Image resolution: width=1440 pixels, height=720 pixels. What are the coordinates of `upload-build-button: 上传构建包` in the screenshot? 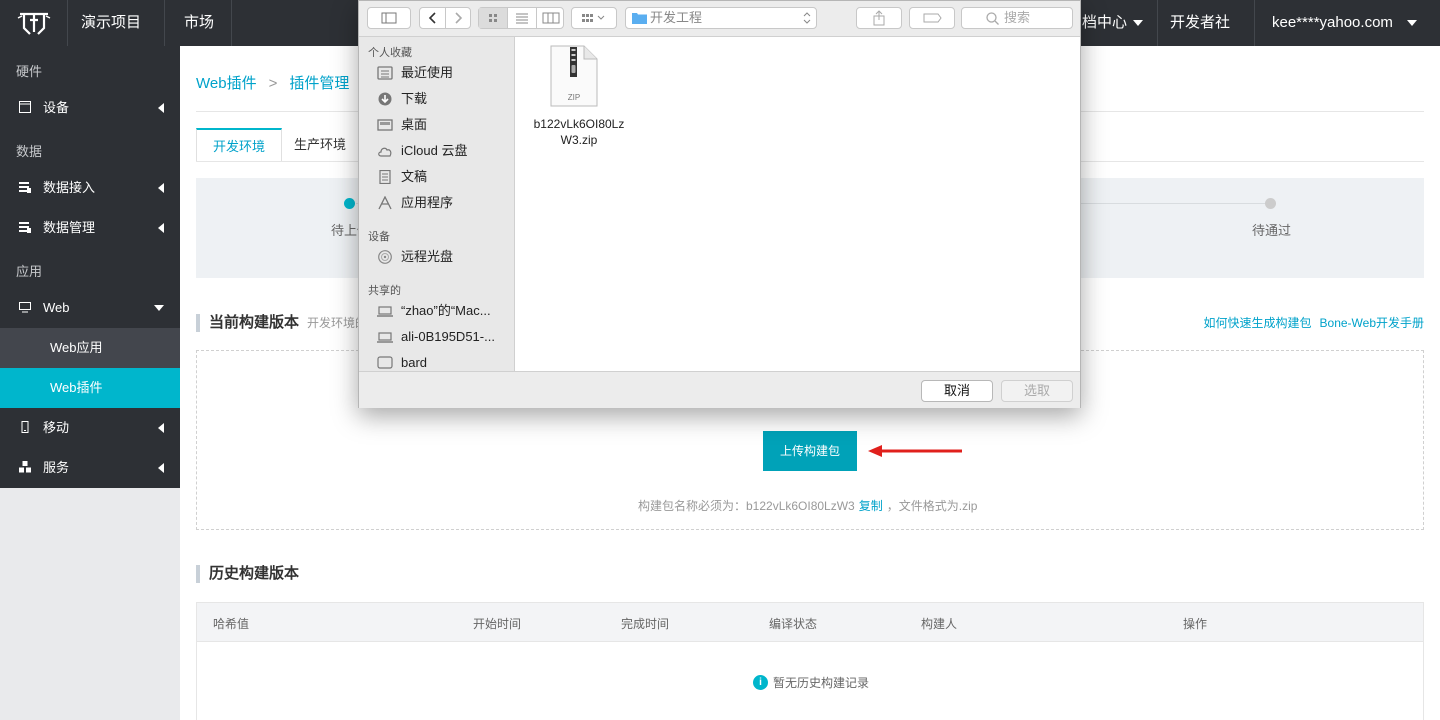 It's located at (810, 451).